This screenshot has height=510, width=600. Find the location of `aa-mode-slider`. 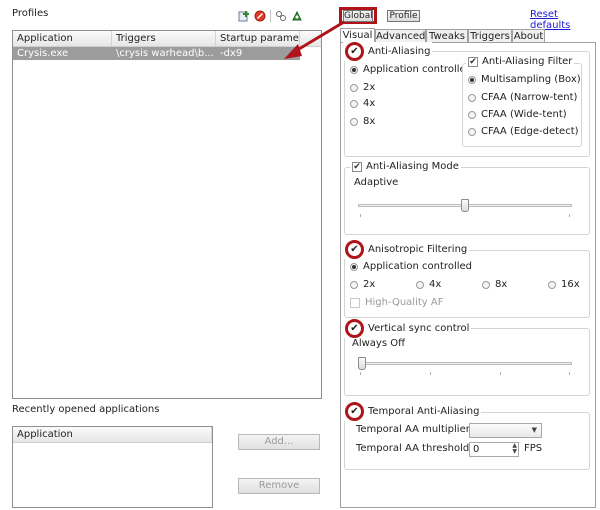

aa-mode-slider is located at coordinates (465, 208).